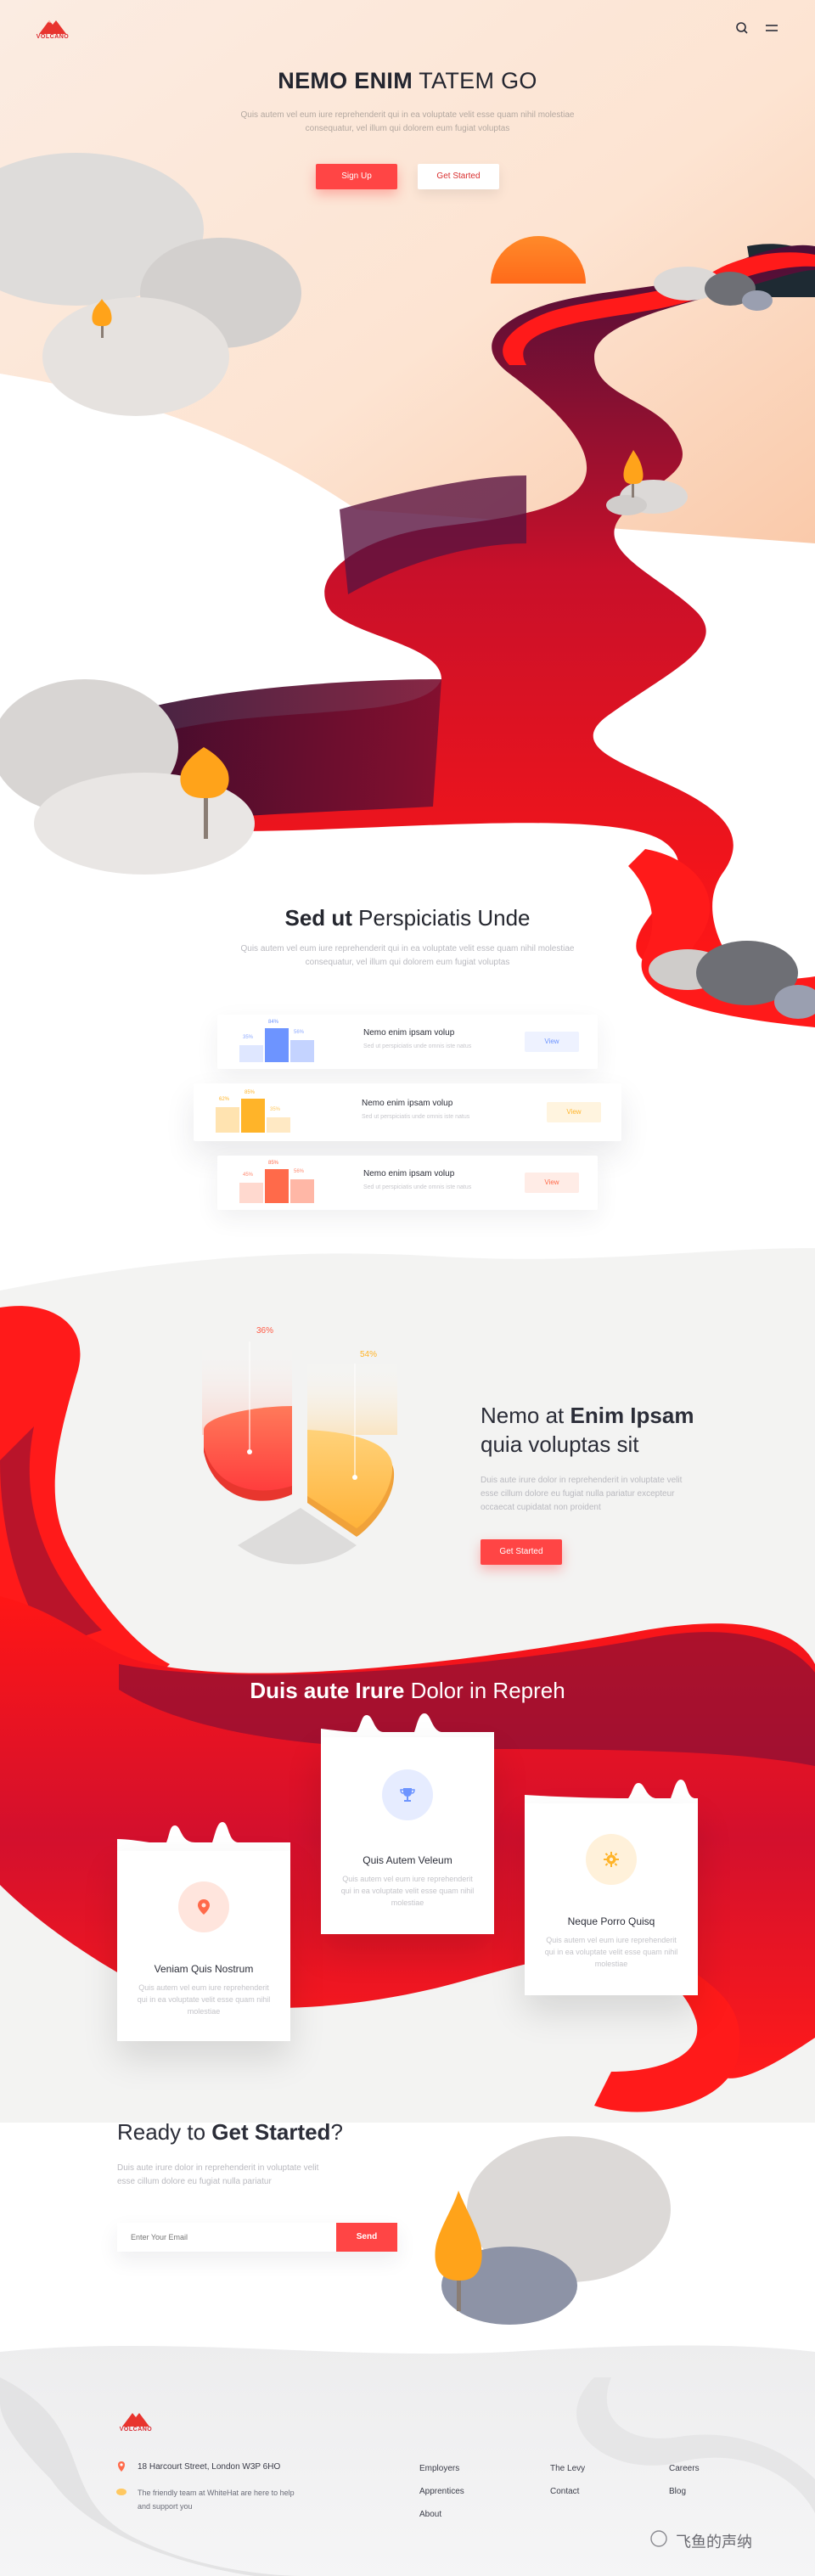 The image size is (815, 2576). What do you see at coordinates (204, 1969) in the screenshot?
I see `service-card-title: Veniam Quis Nostrum` at bounding box center [204, 1969].